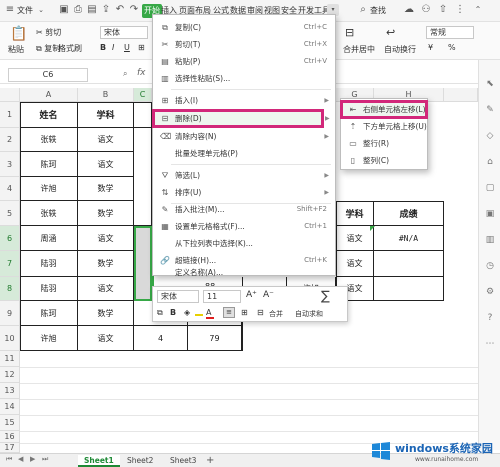 The image size is (500, 467). Describe the element at coordinates (10, 375) in the screenshot. I see `row-header-12: 12` at that location.